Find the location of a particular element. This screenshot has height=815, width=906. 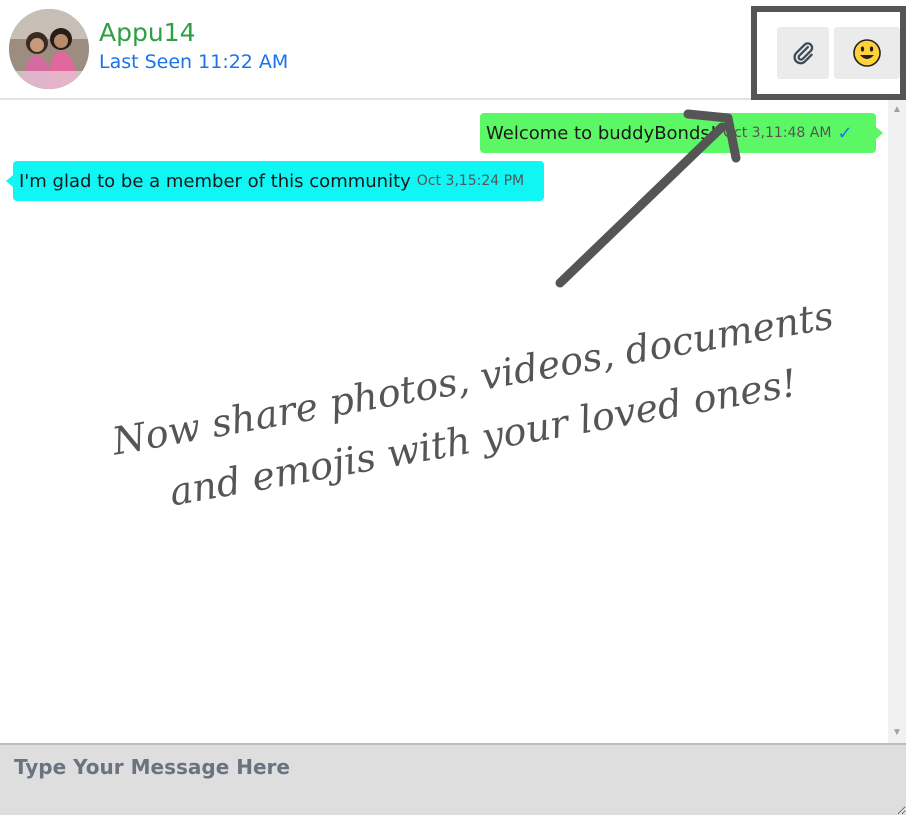

chat-scrollbar: ▲ ▼ is located at coordinates (897, 421).